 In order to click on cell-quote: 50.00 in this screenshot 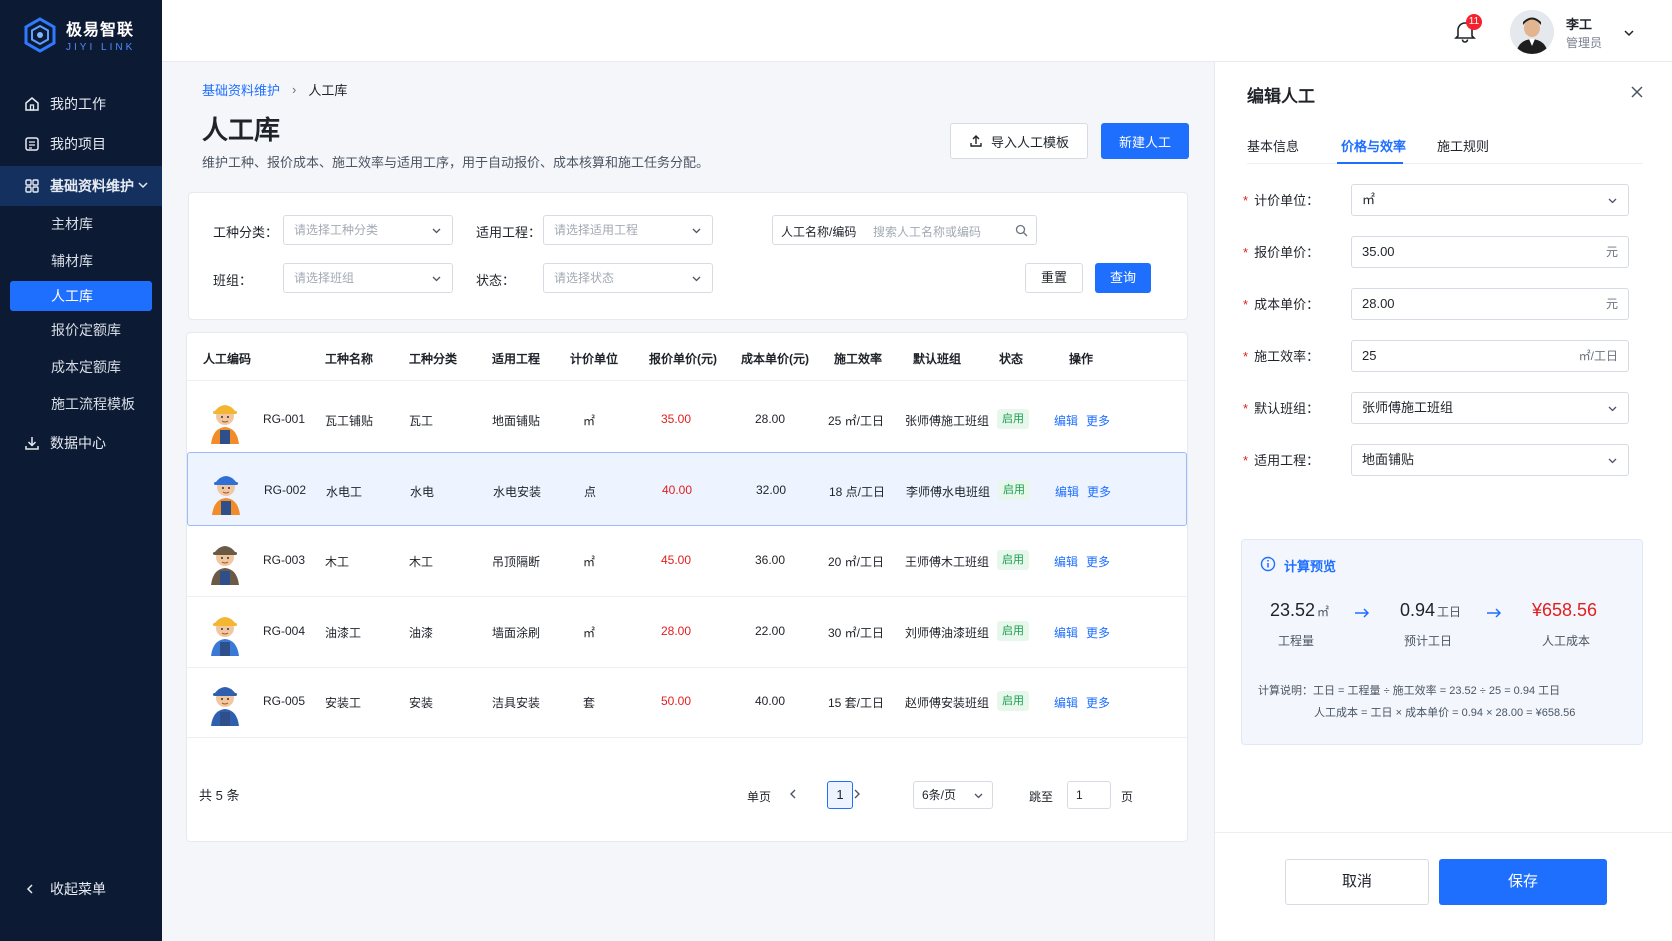, I will do `click(676, 701)`.